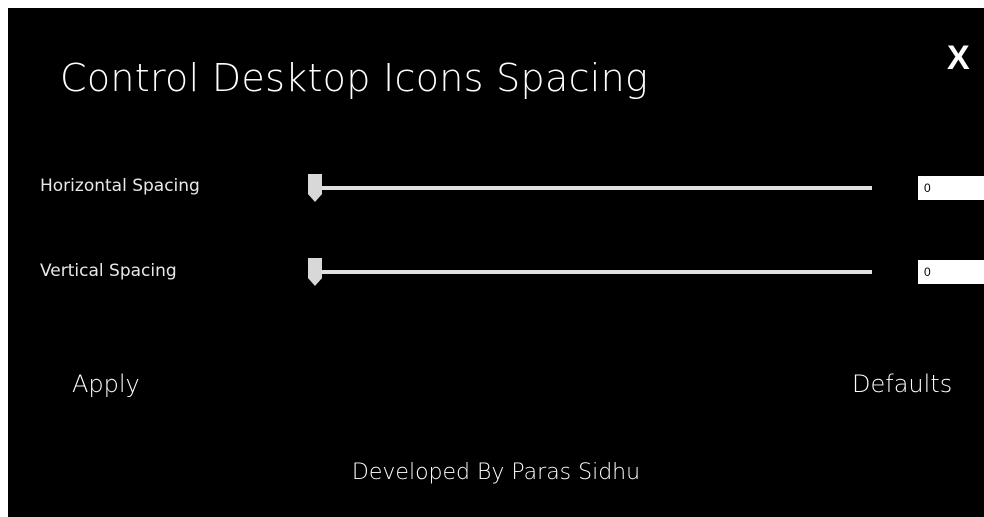 The height and width of the screenshot is (517, 984). Describe the element at coordinates (108, 271) in the screenshot. I see `vertical-spacing-label: Vertical Spacing` at that location.